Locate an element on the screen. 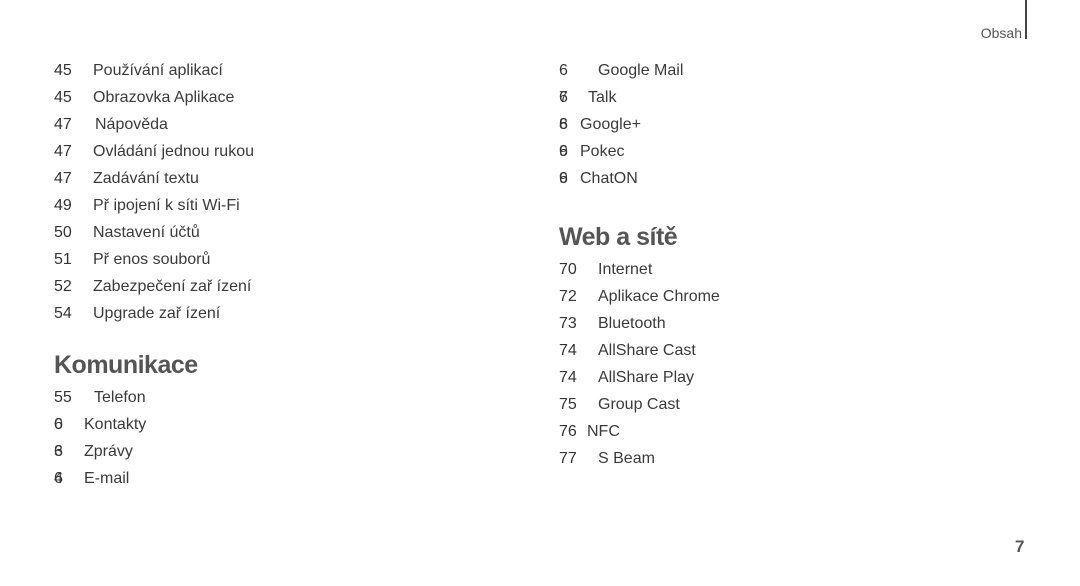  header-section-label: Obsah is located at coordinates (1001, 33).